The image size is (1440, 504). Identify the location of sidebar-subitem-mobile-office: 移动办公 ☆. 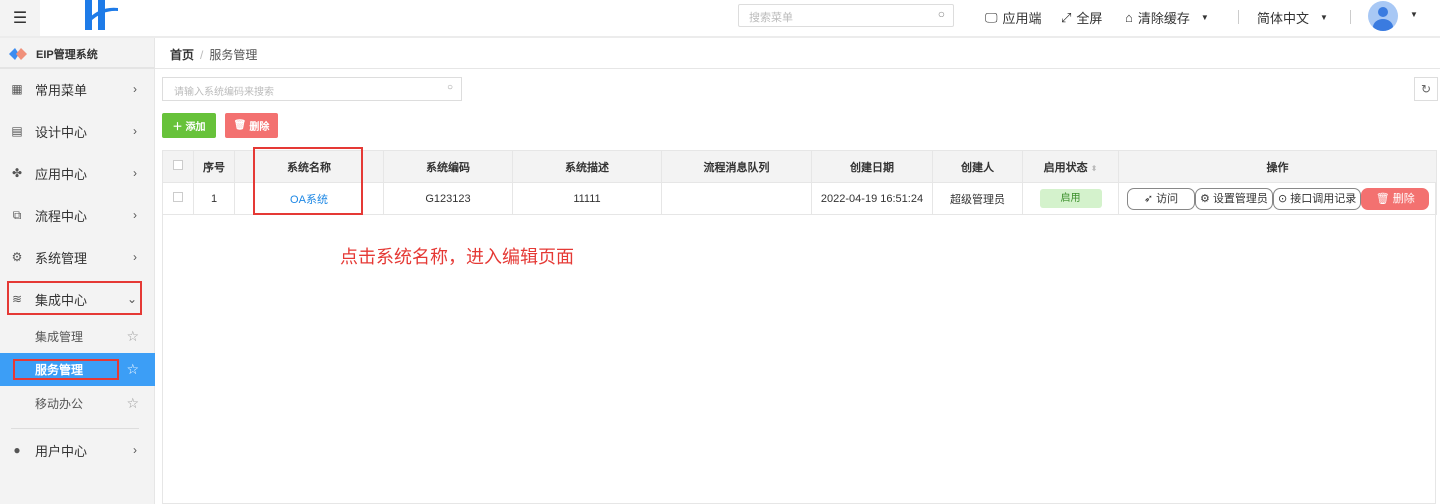
(77, 403).